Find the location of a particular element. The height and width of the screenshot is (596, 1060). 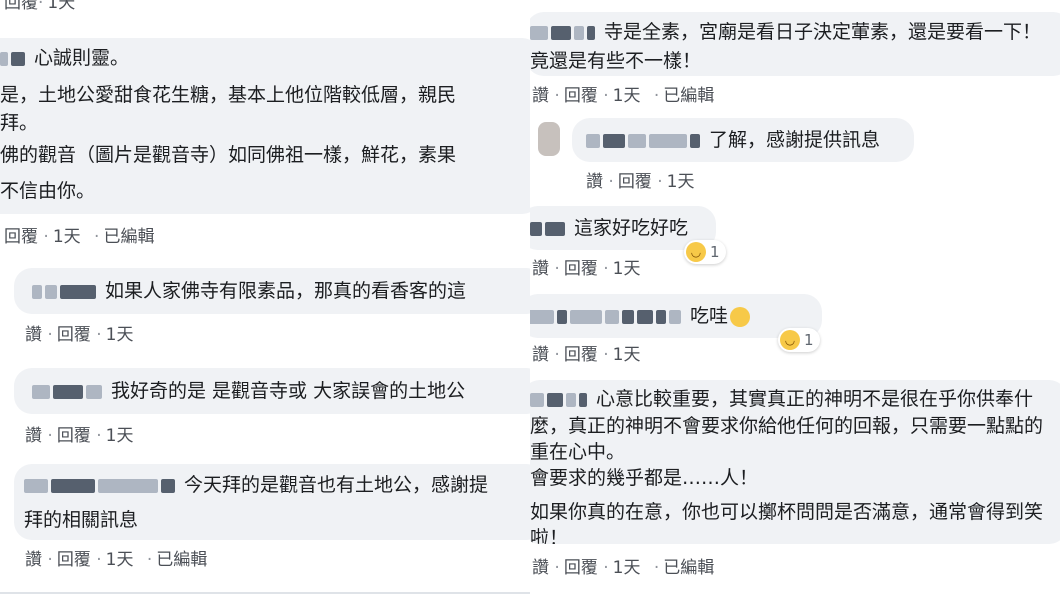

comment-line: 拜的相關訊息 is located at coordinates (81, 519).